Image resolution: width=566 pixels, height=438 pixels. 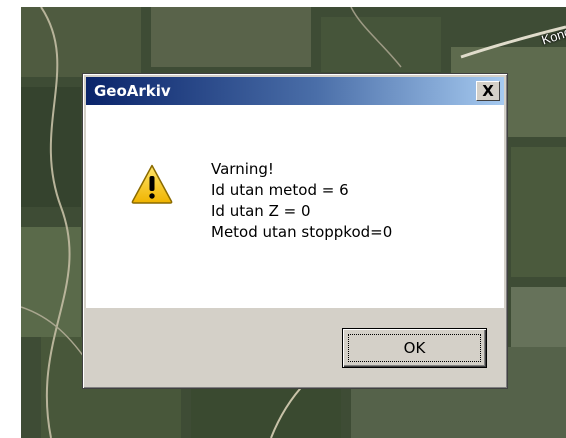 What do you see at coordinates (261, 211) in the screenshot?
I see `message-line-id-without-z: Id utan Z = 0` at bounding box center [261, 211].